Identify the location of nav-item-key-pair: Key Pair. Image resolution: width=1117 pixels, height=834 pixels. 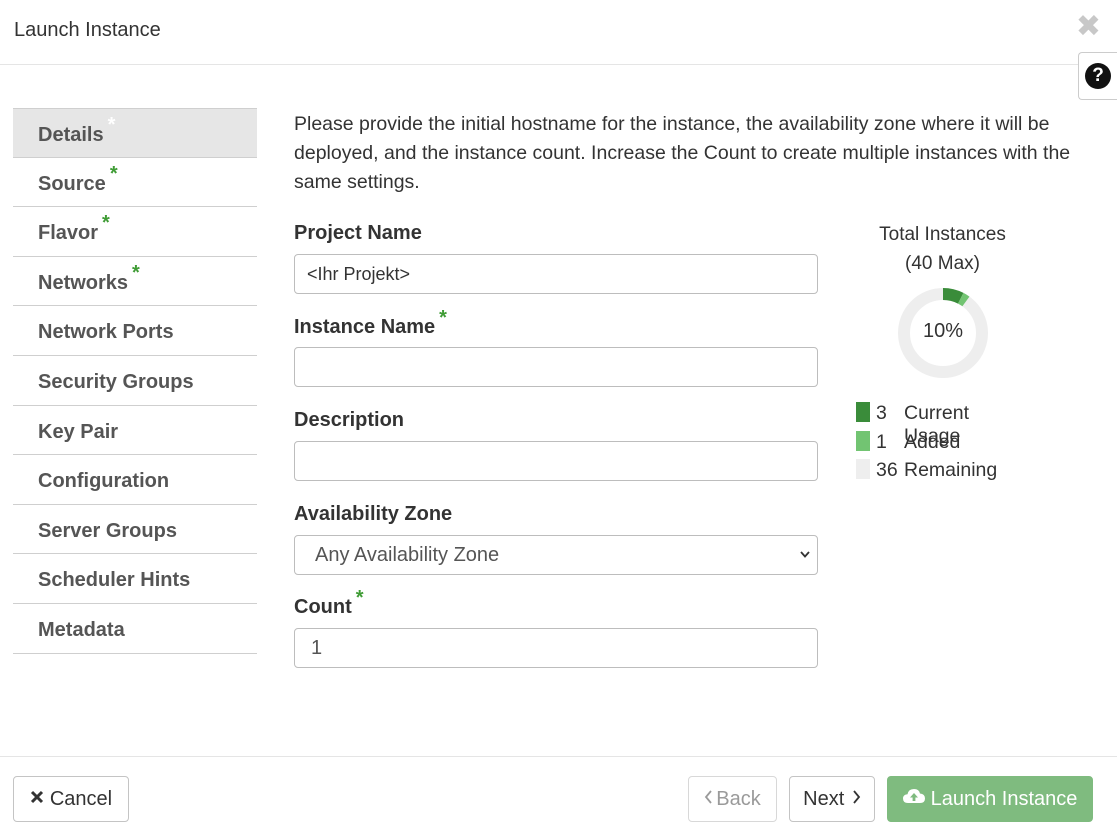
(135, 431).